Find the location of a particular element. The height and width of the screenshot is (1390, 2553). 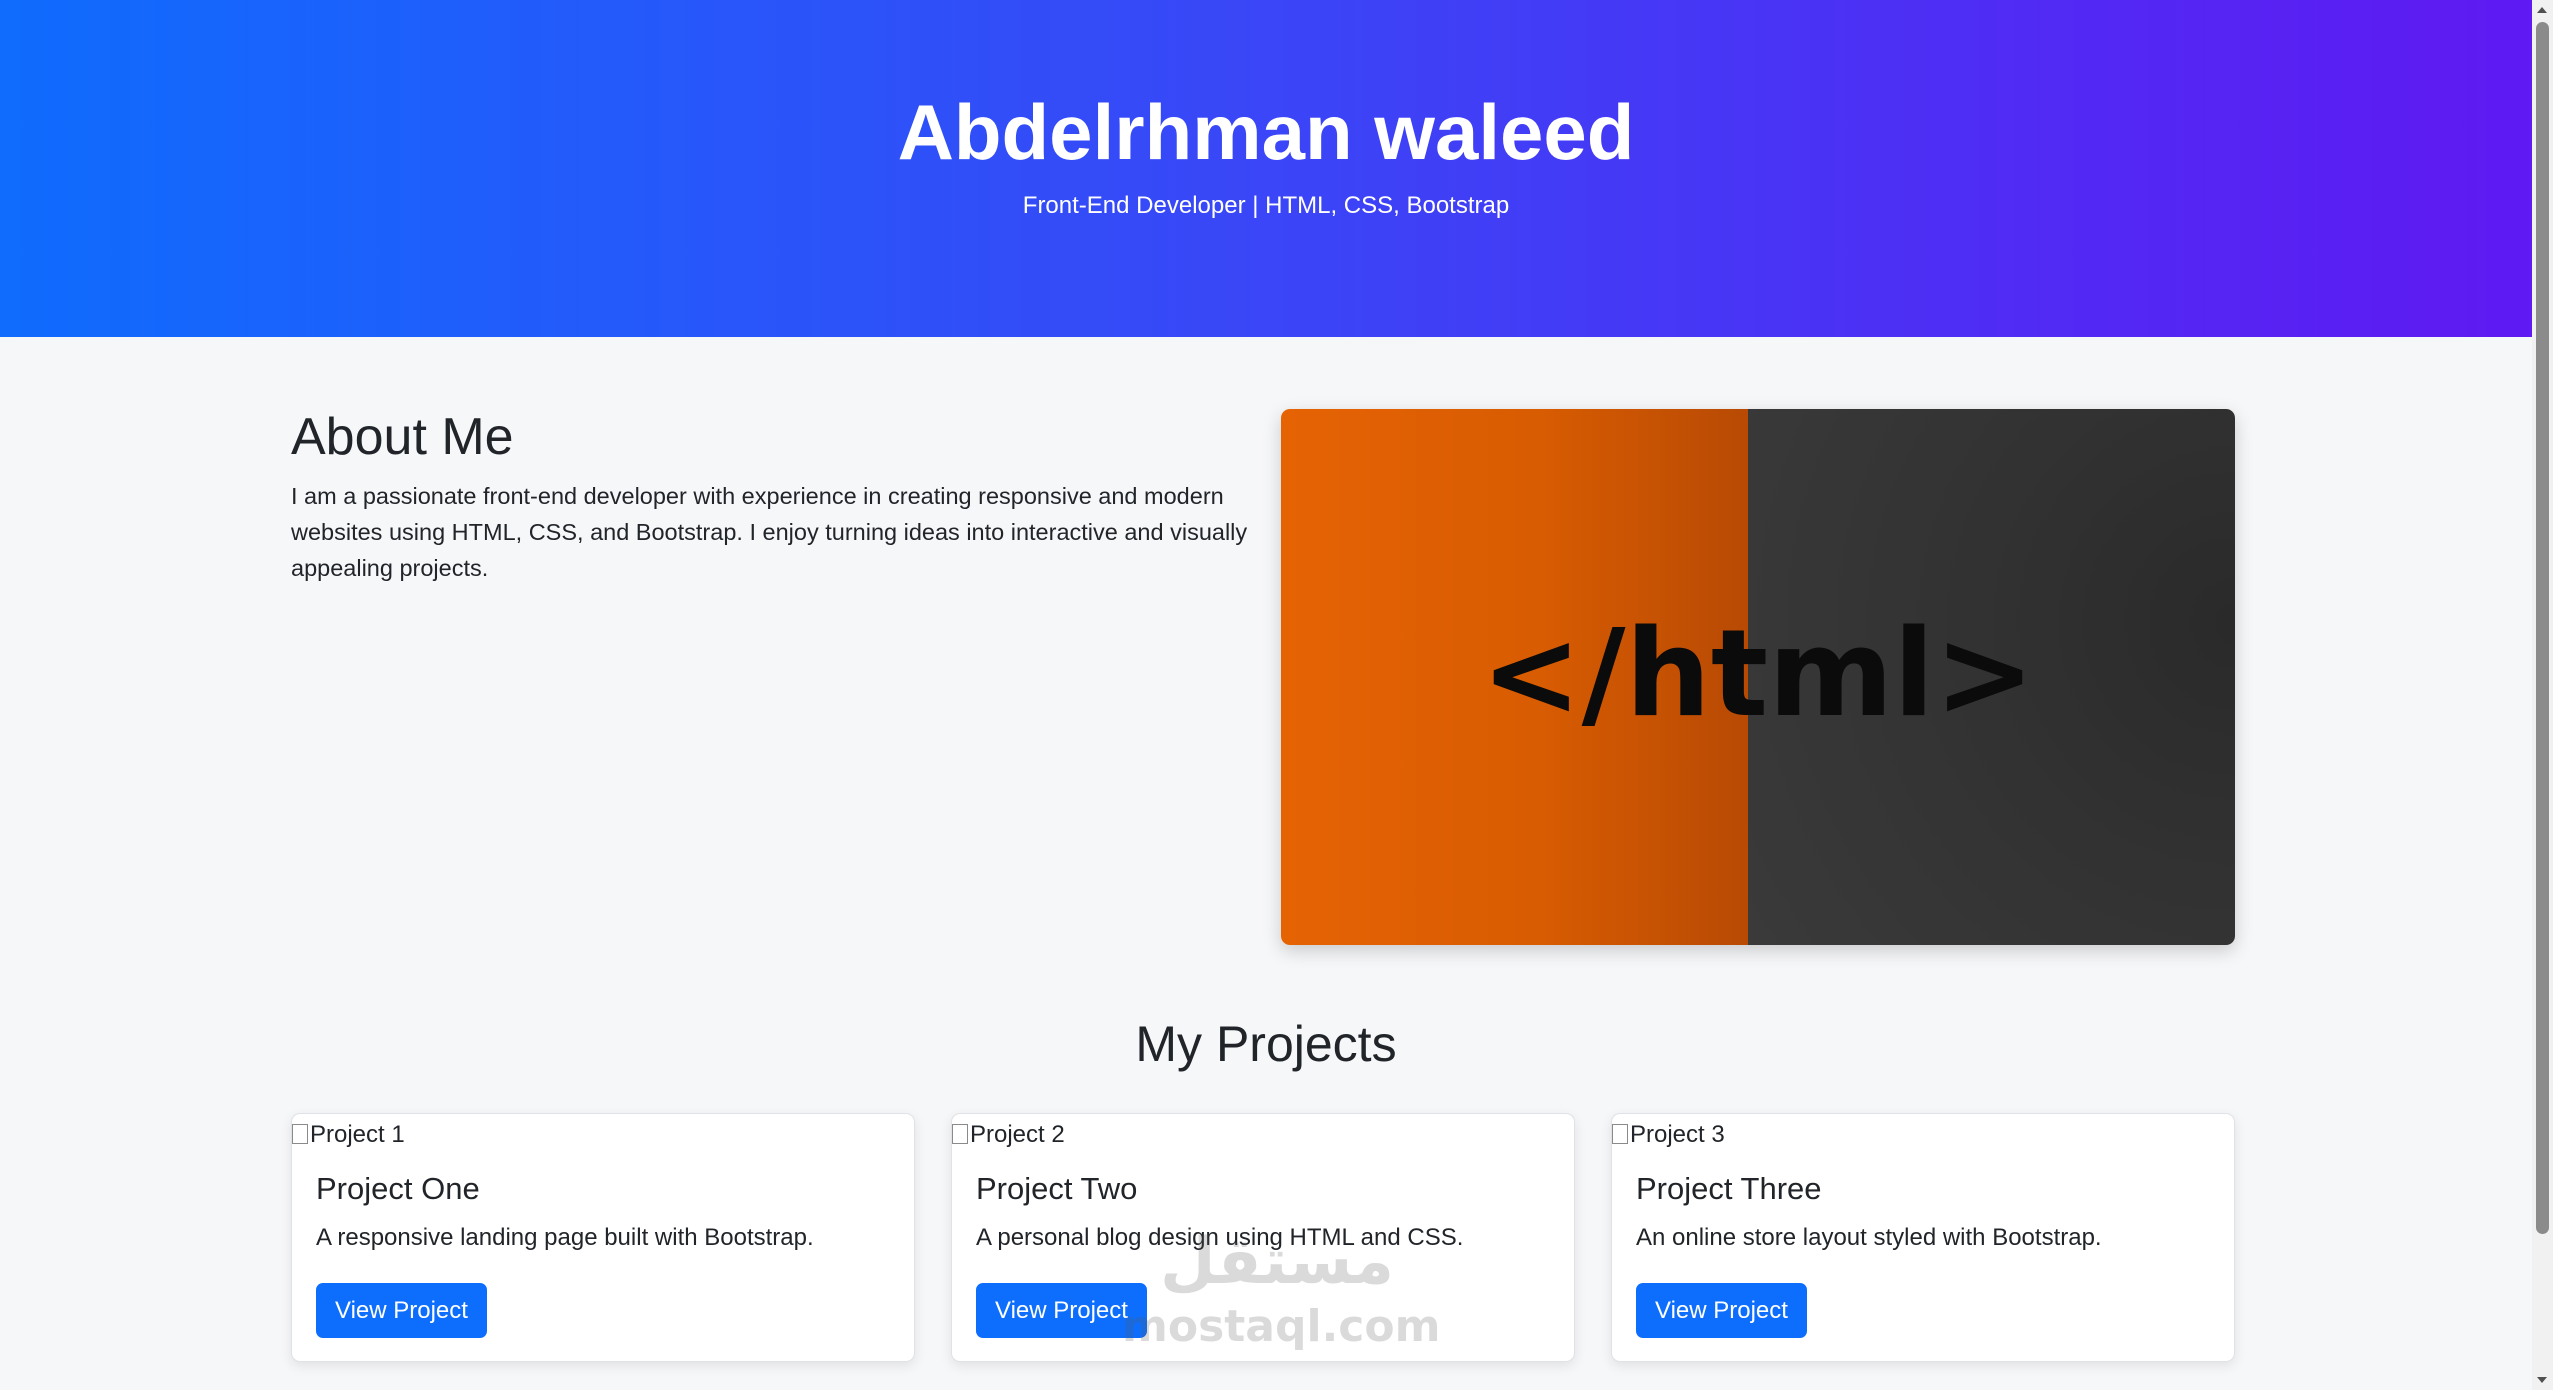

about-image: </html> is located at coordinates (1758, 677).